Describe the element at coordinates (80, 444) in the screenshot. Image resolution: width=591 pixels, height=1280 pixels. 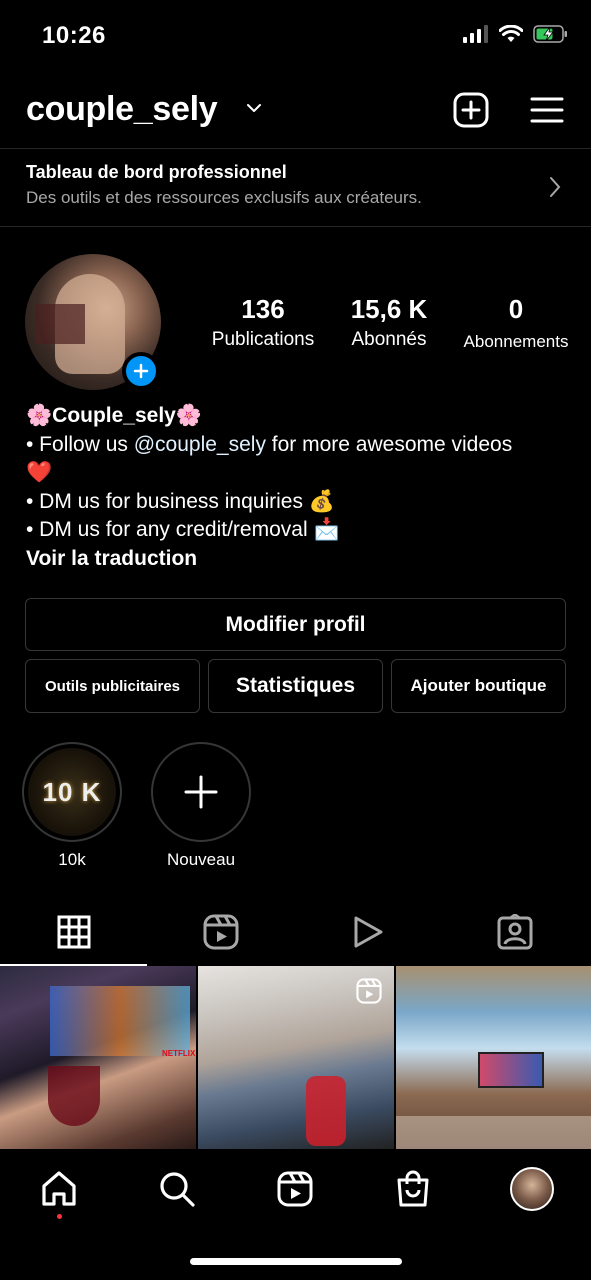
I see `bio-text: • Follow us` at that location.